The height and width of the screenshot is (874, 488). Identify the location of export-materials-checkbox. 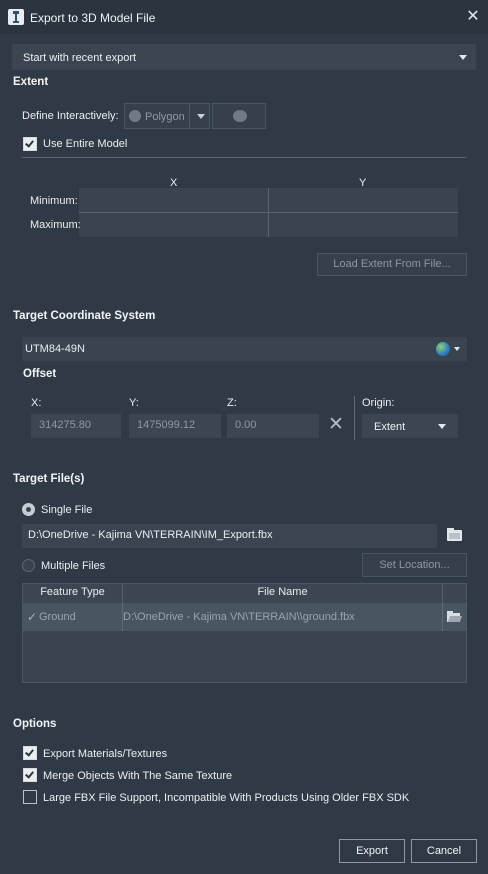
(30, 753).